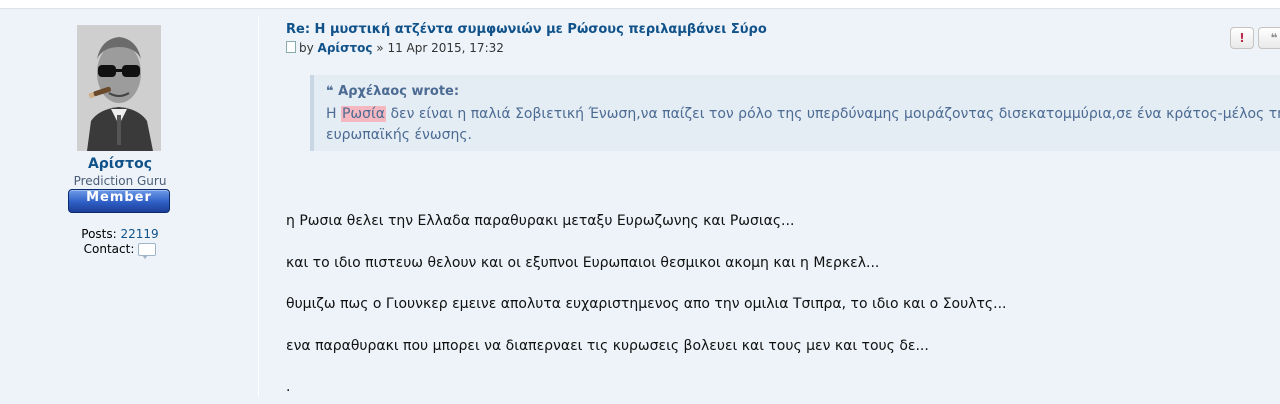 The image size is (1280, 404). I want to click on avatar-photo, so click(119, 88).